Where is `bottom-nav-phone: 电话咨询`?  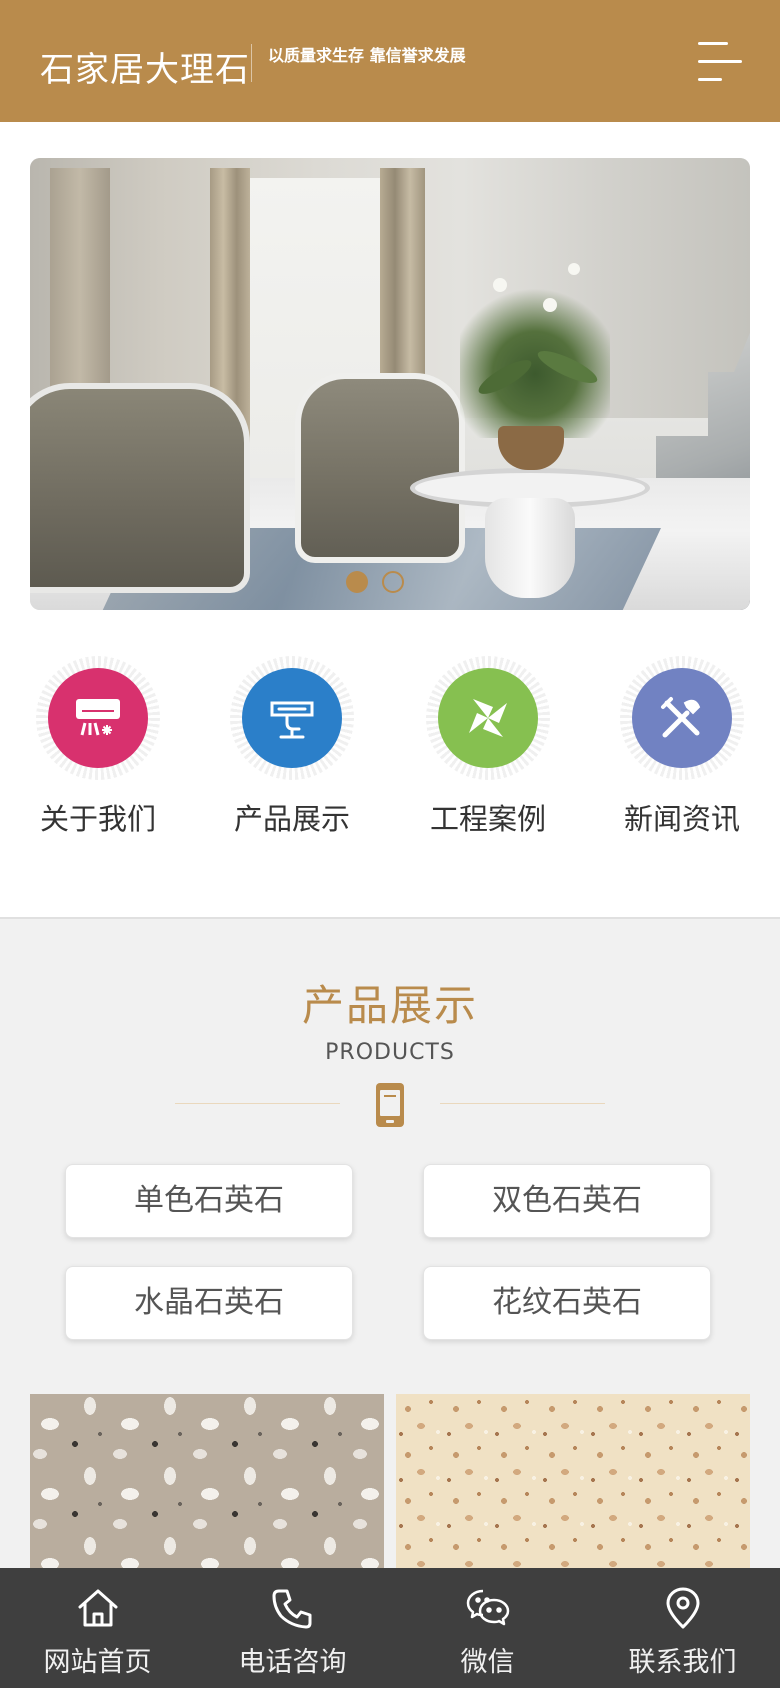
bottom-nav-phone: 电话咨询 is located at coordinates (292, 1628).